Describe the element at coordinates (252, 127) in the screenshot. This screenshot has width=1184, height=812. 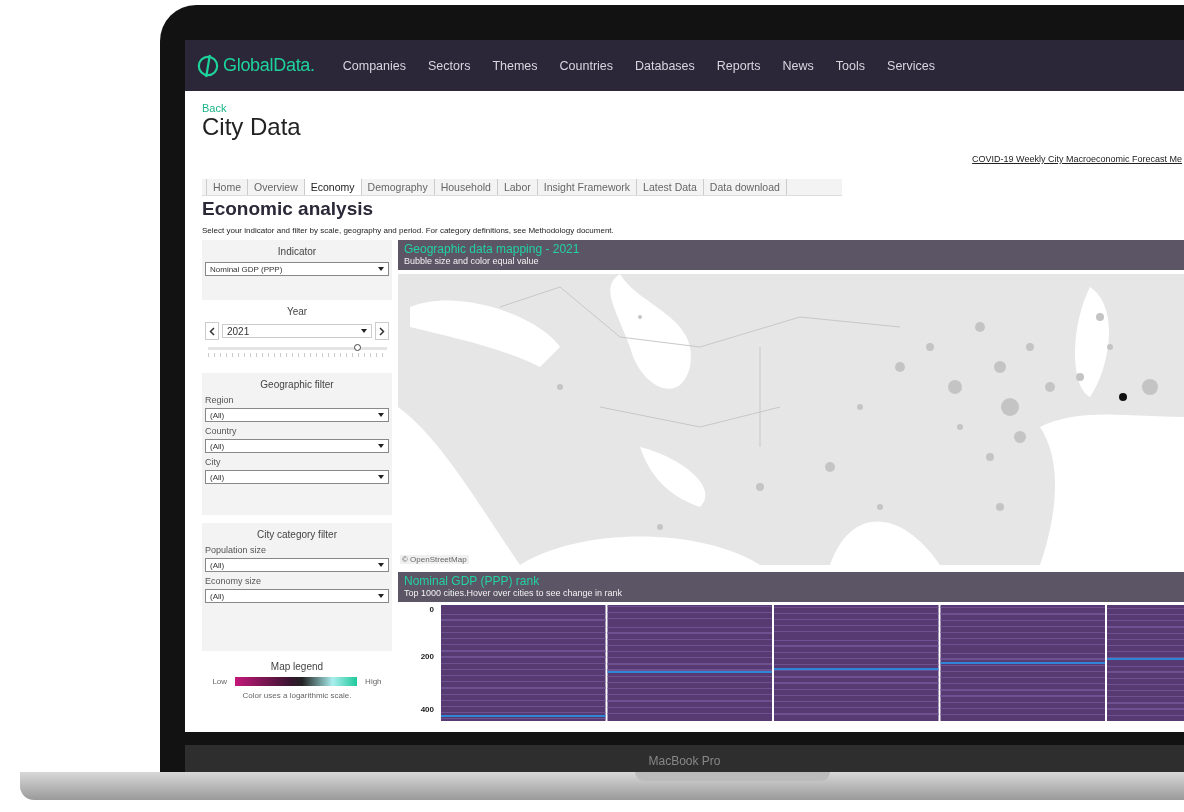
I see `page-title: City Data` at that location.